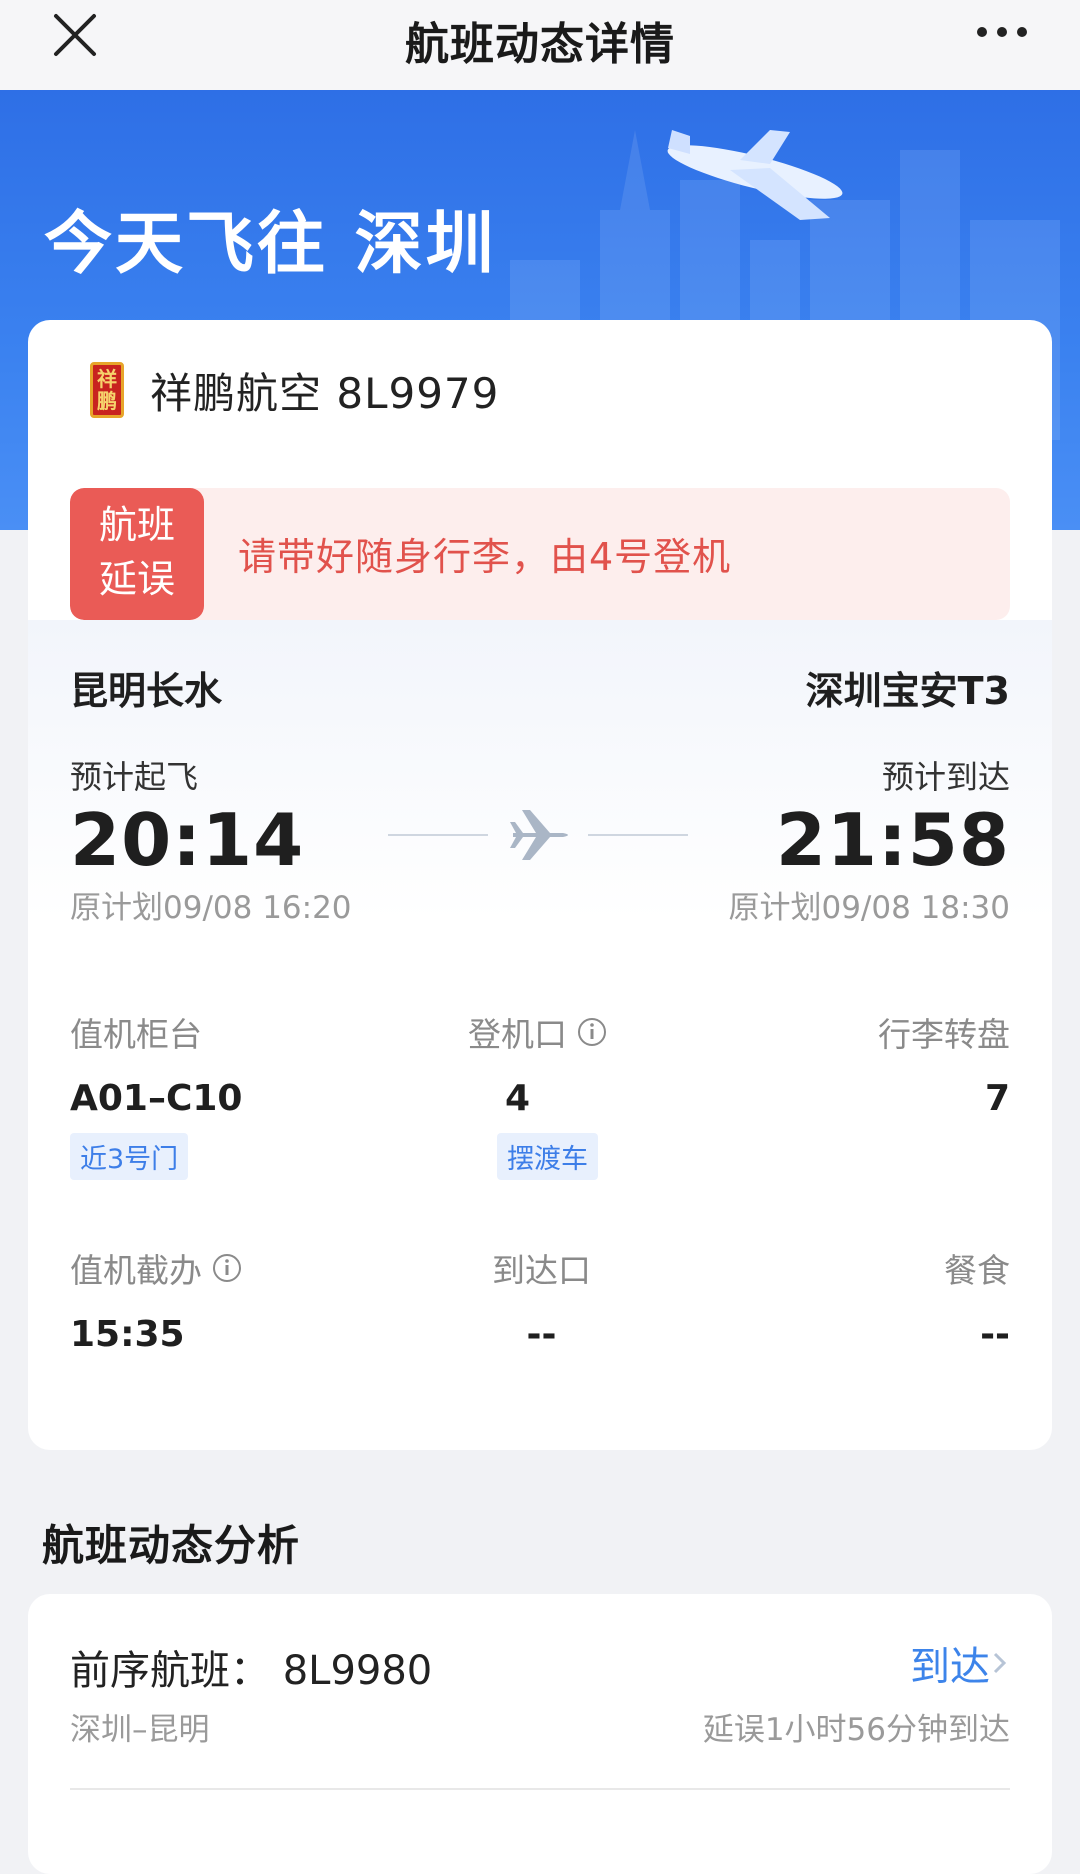 This screenshot has width=1080, height=1874. I want to click on checkin-counter-tag: 近3号门, so click(129, 1156).